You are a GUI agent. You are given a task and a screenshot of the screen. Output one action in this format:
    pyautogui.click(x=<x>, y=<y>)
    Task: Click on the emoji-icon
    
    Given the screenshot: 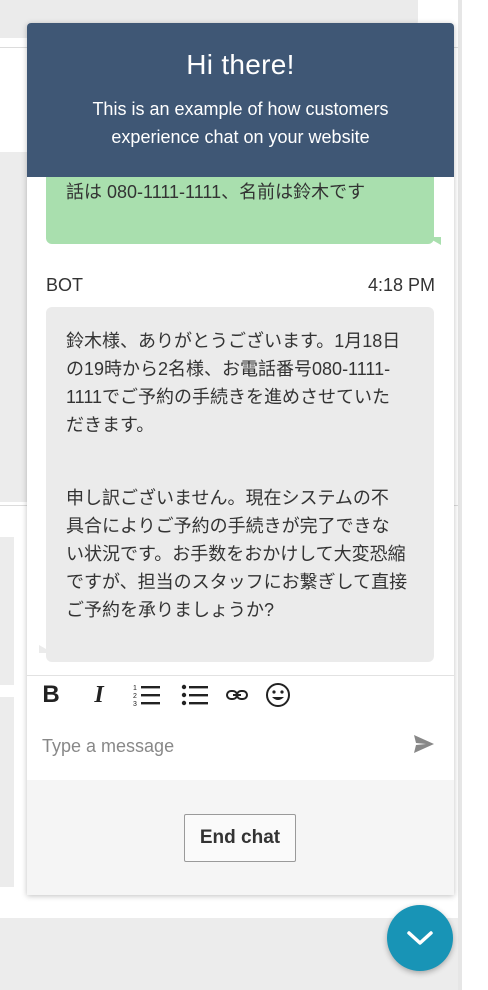 What is the action you would take?
    pyautogui.click(x=278, y=695)
    